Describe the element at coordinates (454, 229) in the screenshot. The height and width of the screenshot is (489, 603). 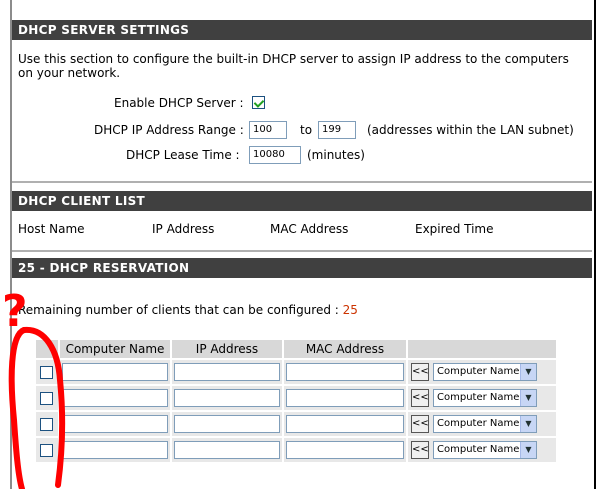
I see `column-expired-time: Expired Time` at that location.